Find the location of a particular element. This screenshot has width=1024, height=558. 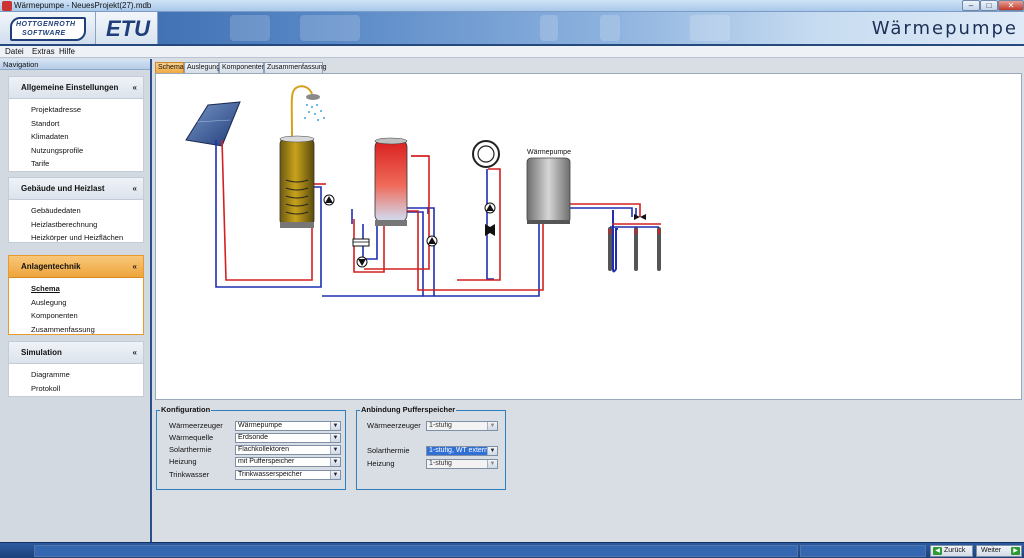

anbindung-solarthermie-label: Solarthermie is located at coordinates (388, 450).